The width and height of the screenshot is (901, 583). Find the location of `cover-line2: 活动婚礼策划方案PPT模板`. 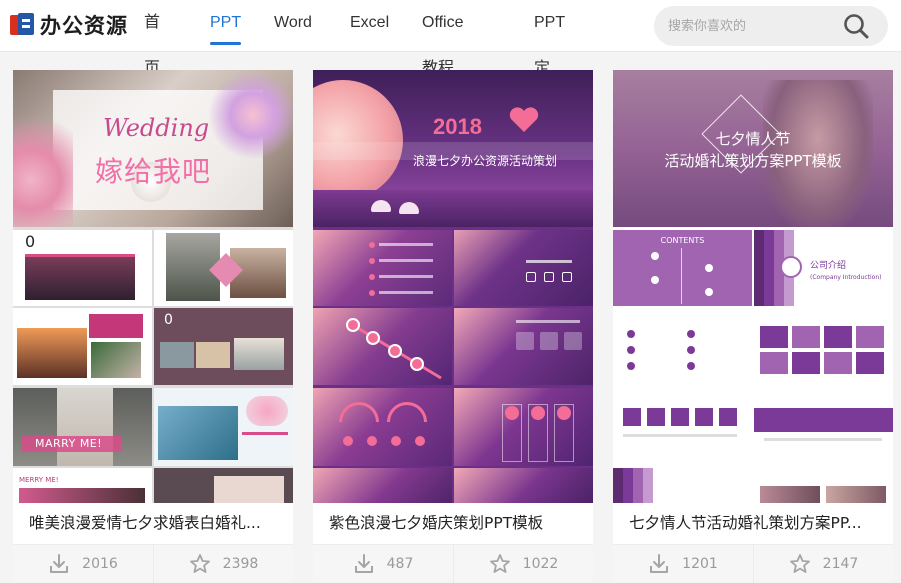

cover-line2: 活动婚礼策划方案PPT模板 is located at coordinates (753, 161).